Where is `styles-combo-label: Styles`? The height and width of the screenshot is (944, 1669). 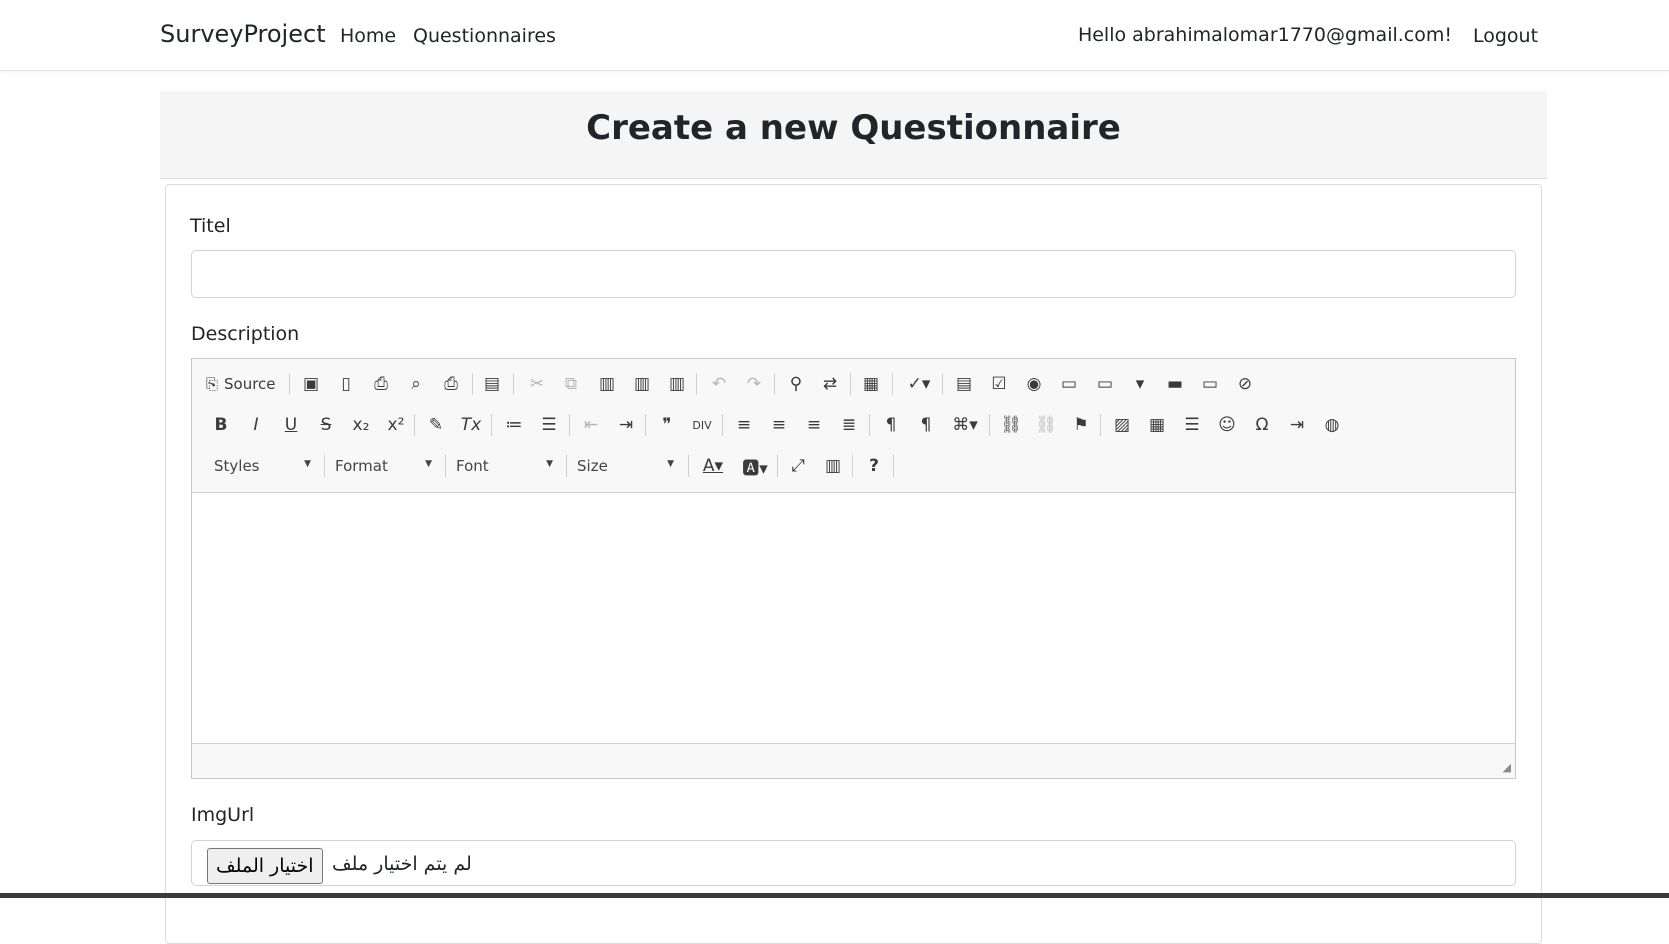 styles-combo-label: Styles is located at coordinates (237, 466).